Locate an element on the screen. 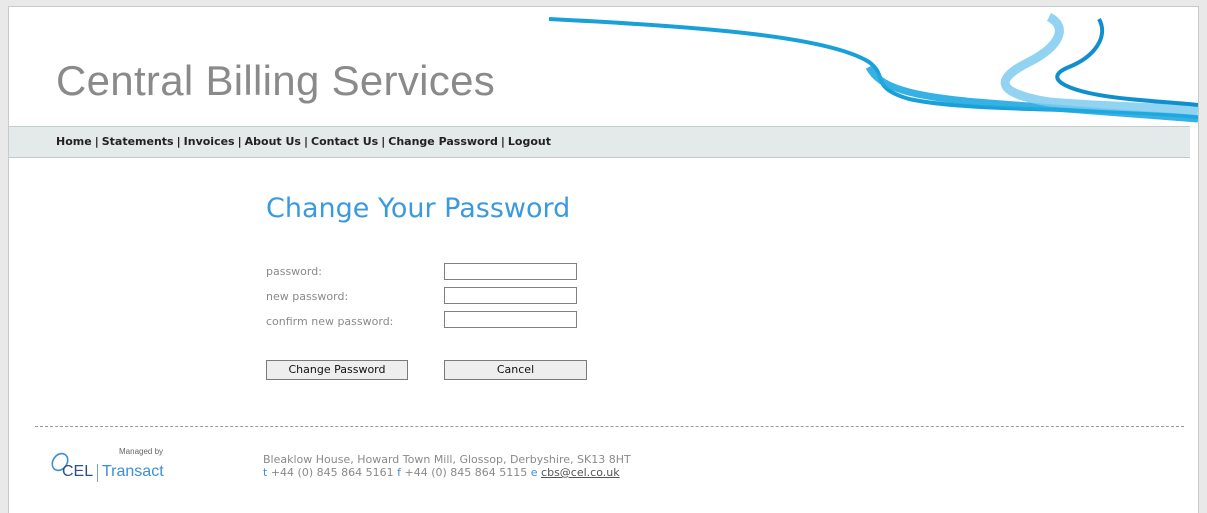 The image size is (1207, 513). page-heading: Change Your Password is located at coordinates (418, 208).